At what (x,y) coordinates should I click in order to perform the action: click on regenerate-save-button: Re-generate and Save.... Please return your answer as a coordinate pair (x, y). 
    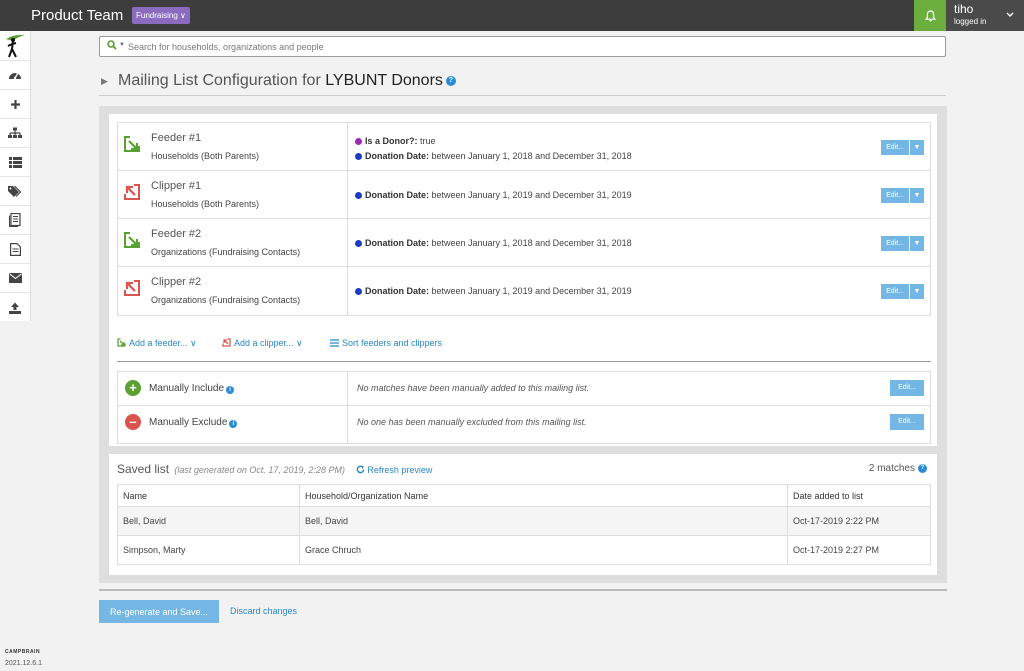
    Looking at the image, I should click on (159, 611).